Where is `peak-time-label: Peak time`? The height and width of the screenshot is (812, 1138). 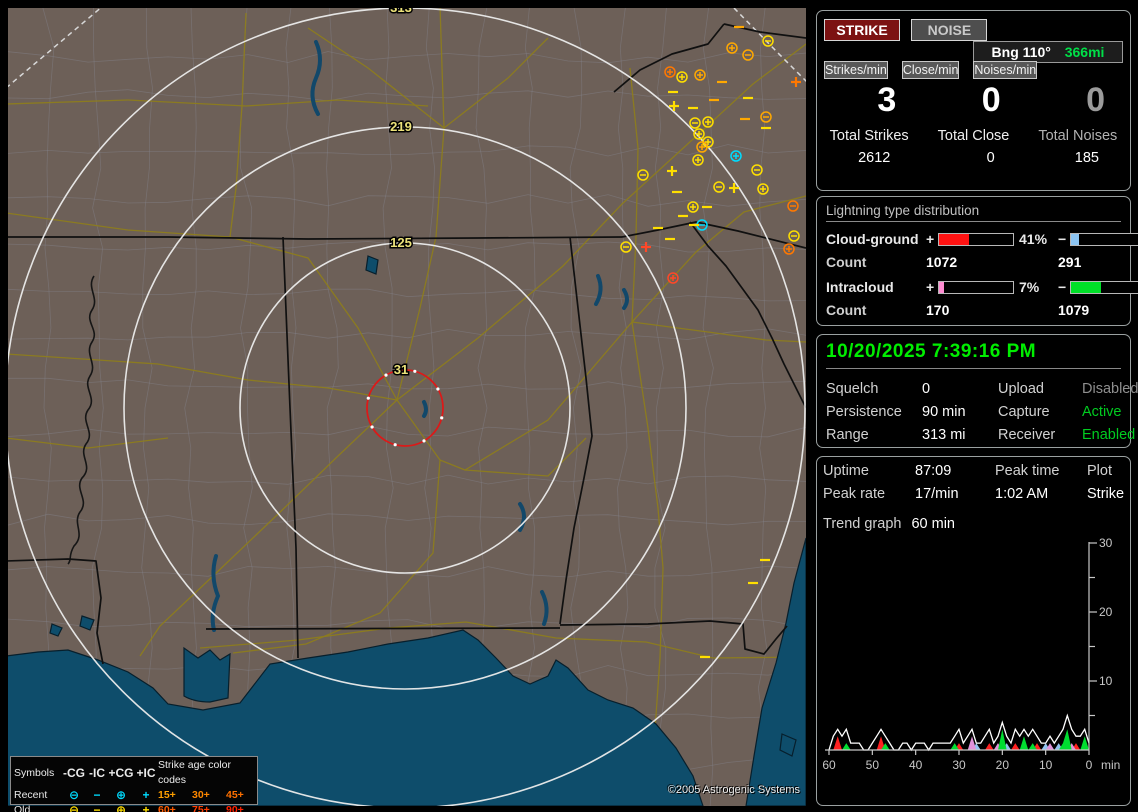
peak-time-label: Peak time is located at coordinates (1027, 471).